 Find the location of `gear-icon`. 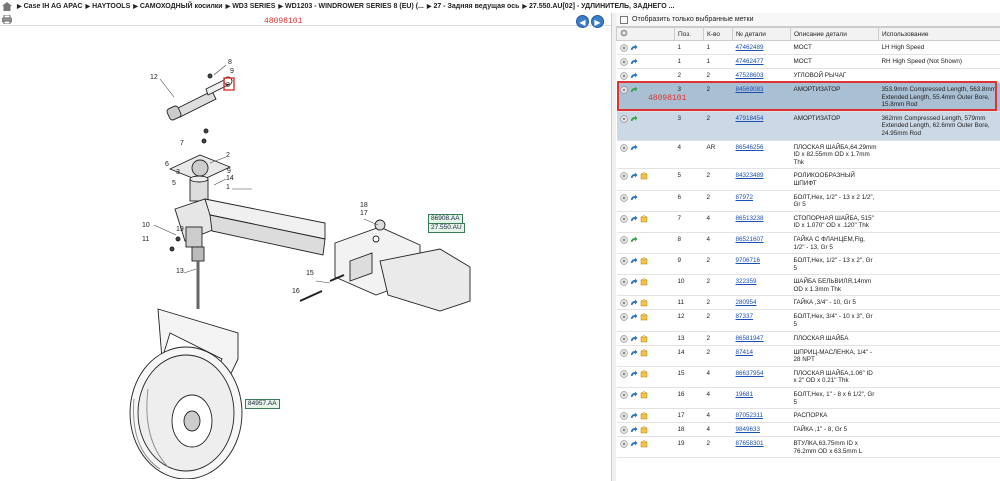

gear-icon is located at coordinates (624, 33).